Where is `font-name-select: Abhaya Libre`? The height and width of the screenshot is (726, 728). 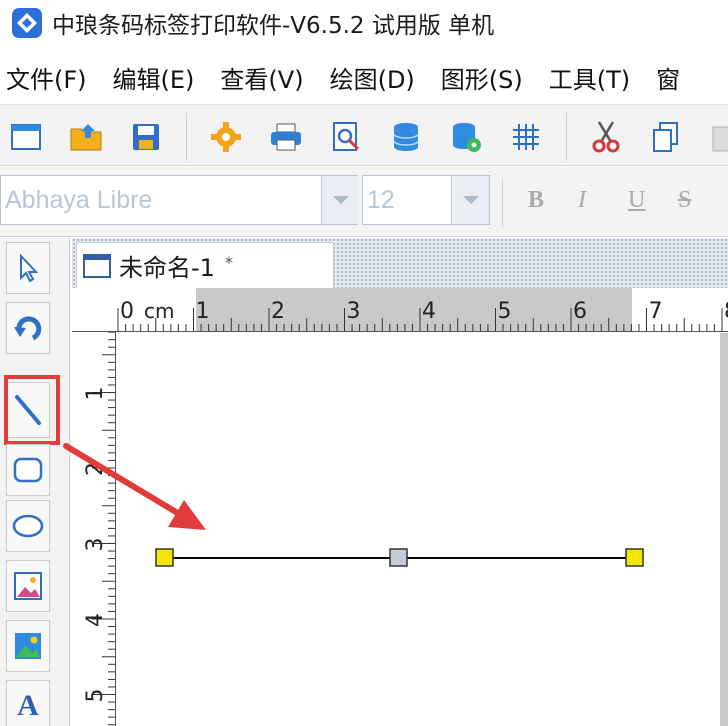
font-name-select: Abhaya Libre is located at coordinates (179, 200).